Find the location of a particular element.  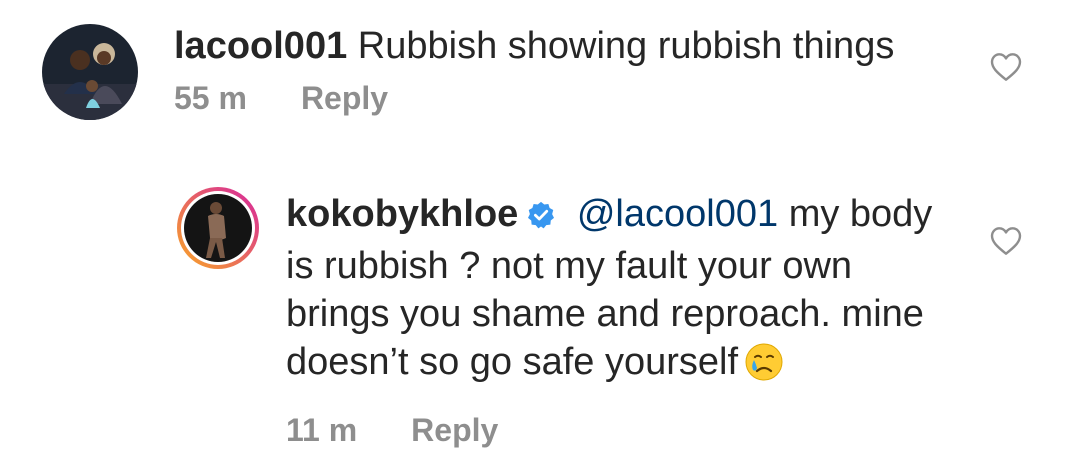

reply-time: 11 m is located at coordinates (322, 430).